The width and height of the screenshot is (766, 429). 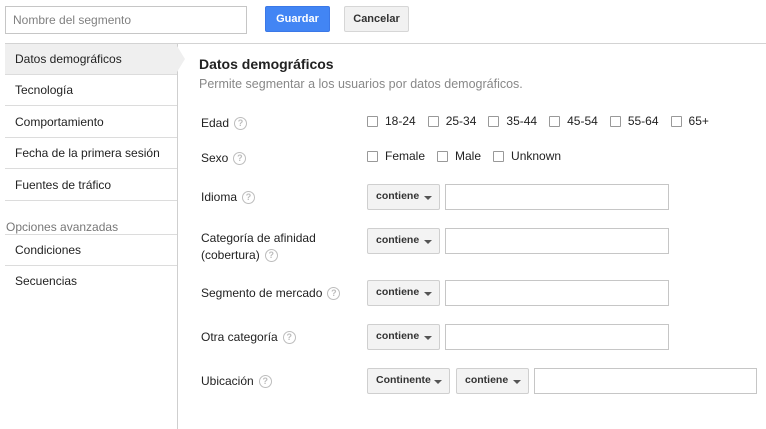 I want to click on other-category-label: Otra categoría, so click(x=239, y=337).